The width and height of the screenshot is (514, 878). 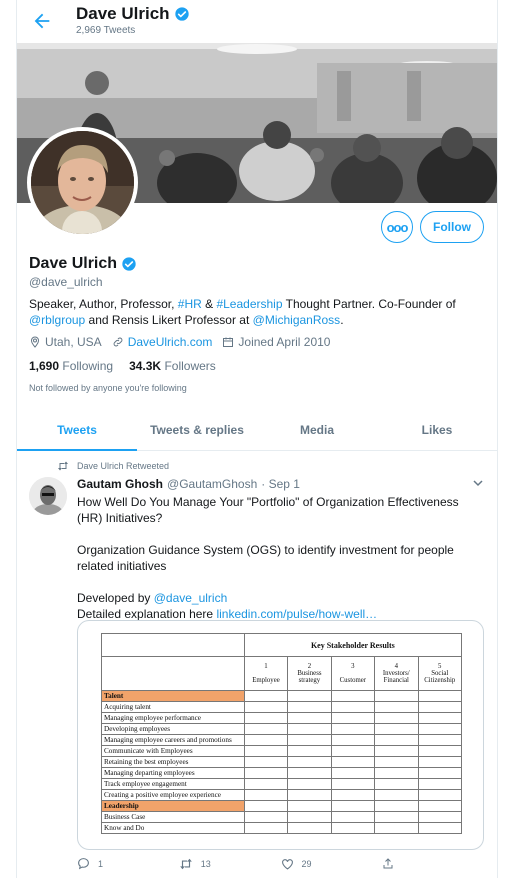 I want to click on profile-handle: @dave_ulrich, so click(x=66, y=282).